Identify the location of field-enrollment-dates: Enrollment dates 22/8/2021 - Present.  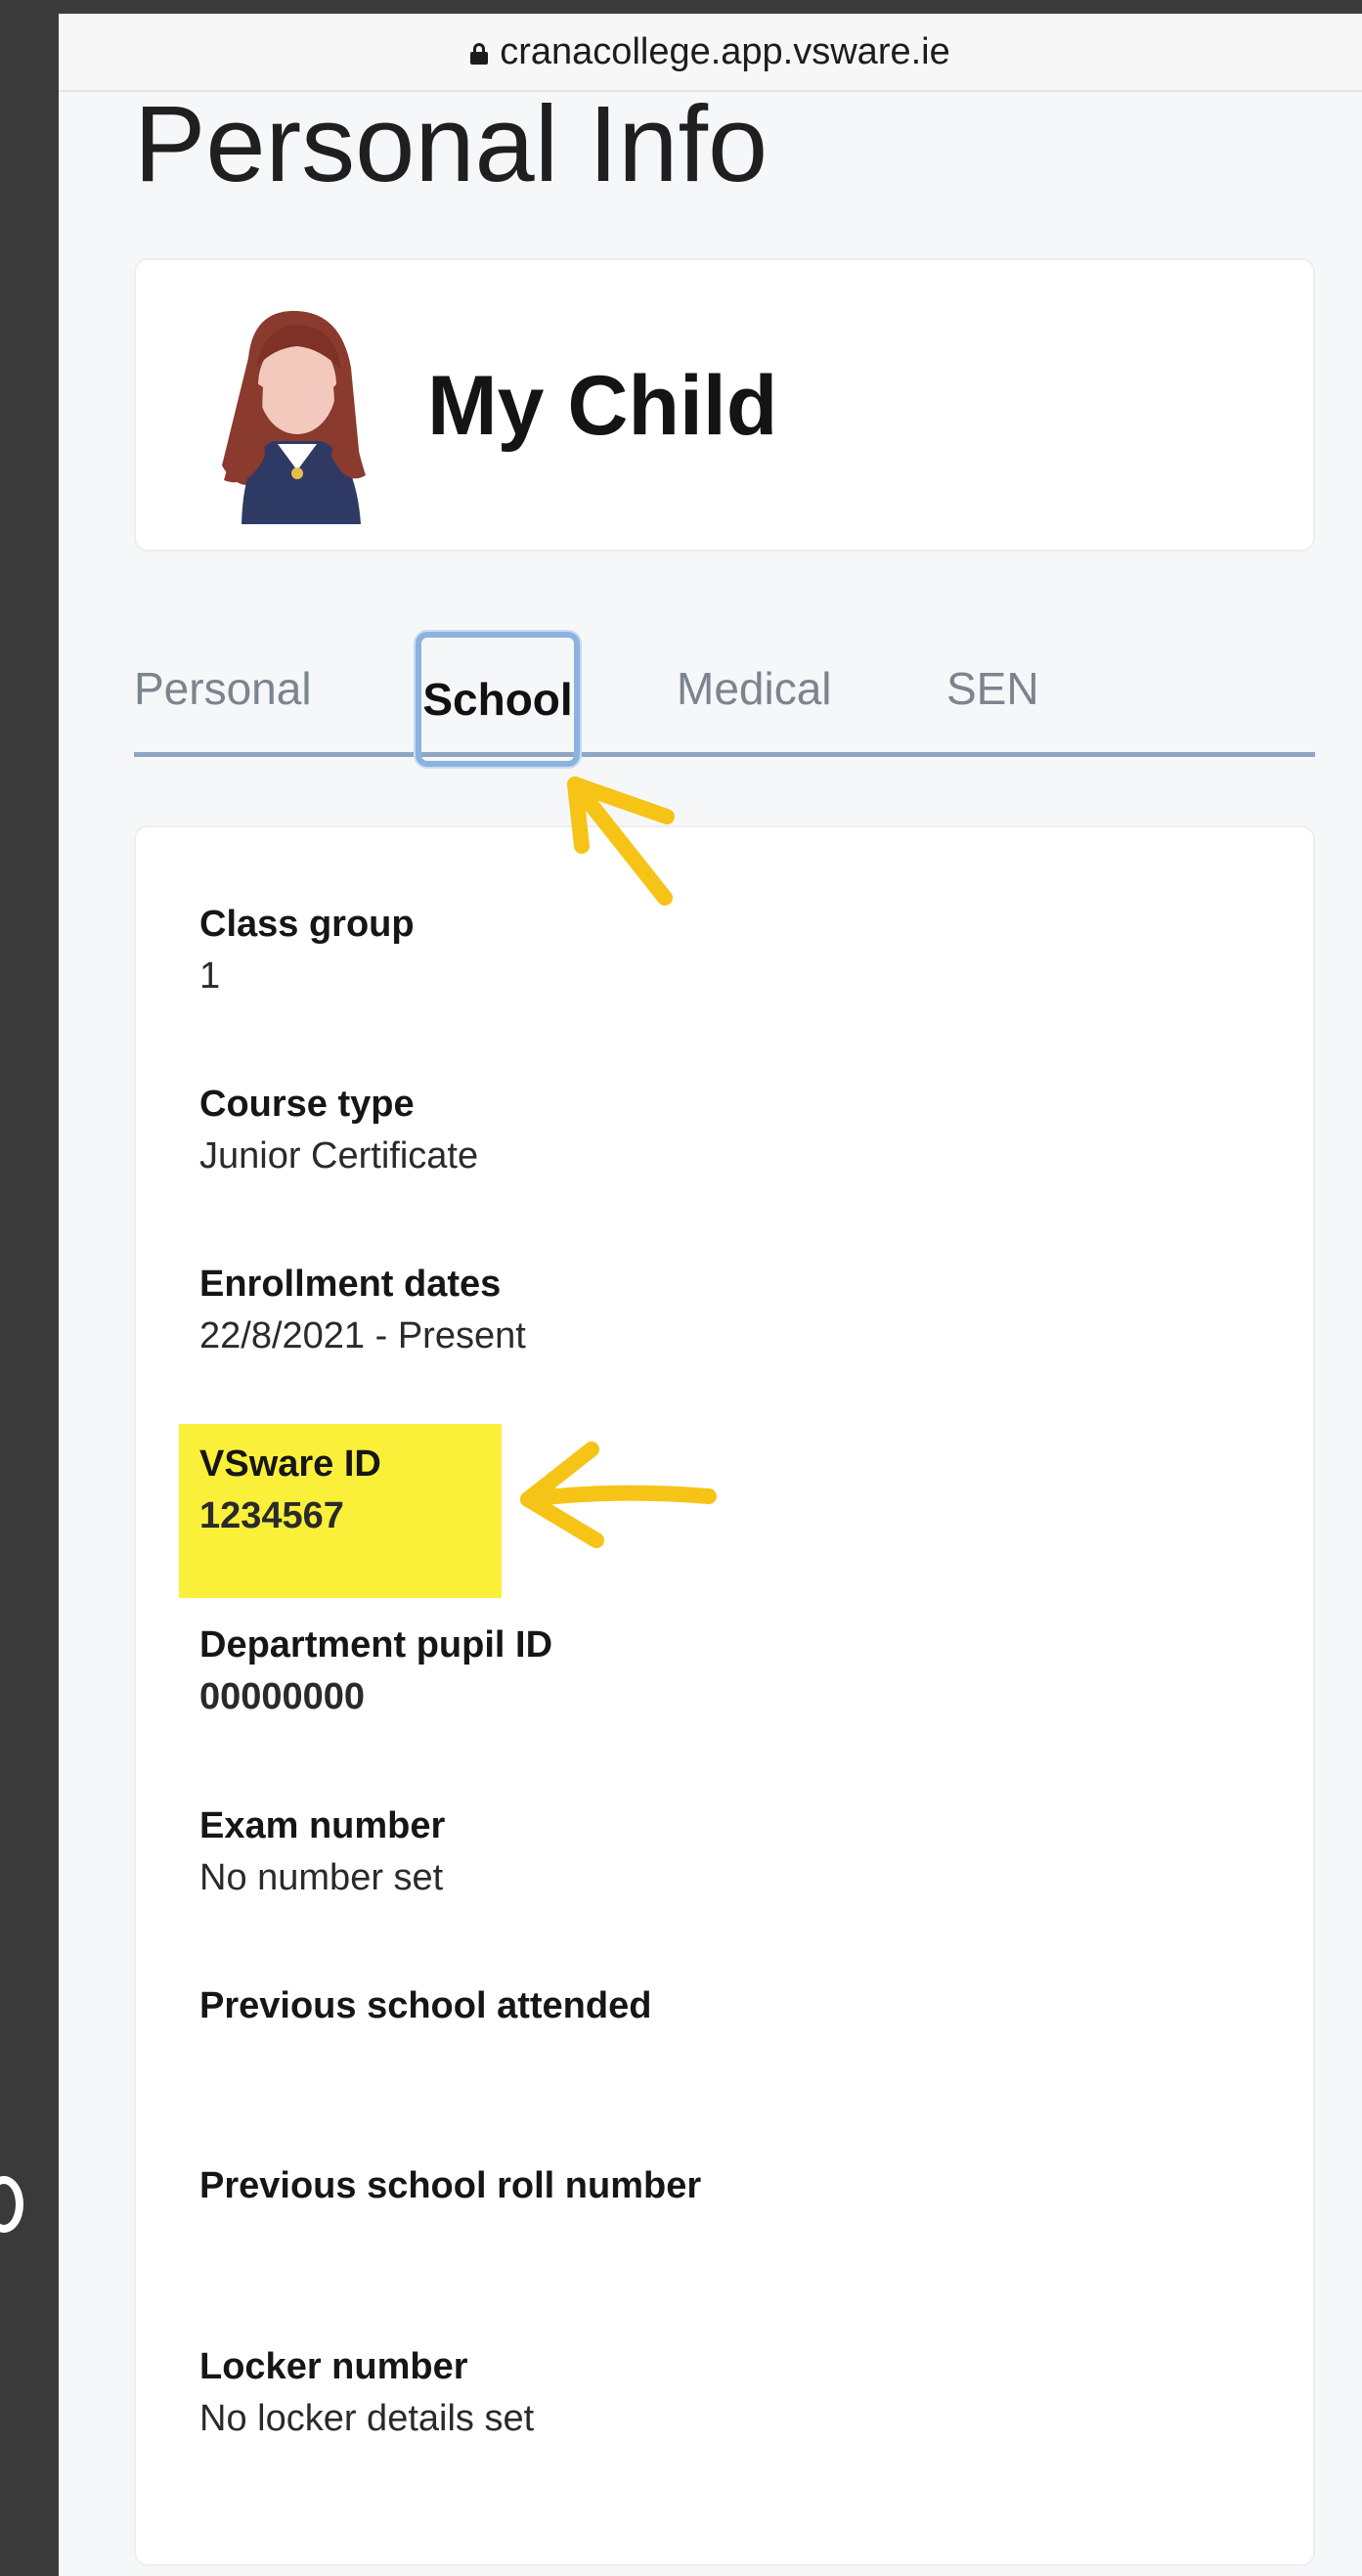
(362, 1310).